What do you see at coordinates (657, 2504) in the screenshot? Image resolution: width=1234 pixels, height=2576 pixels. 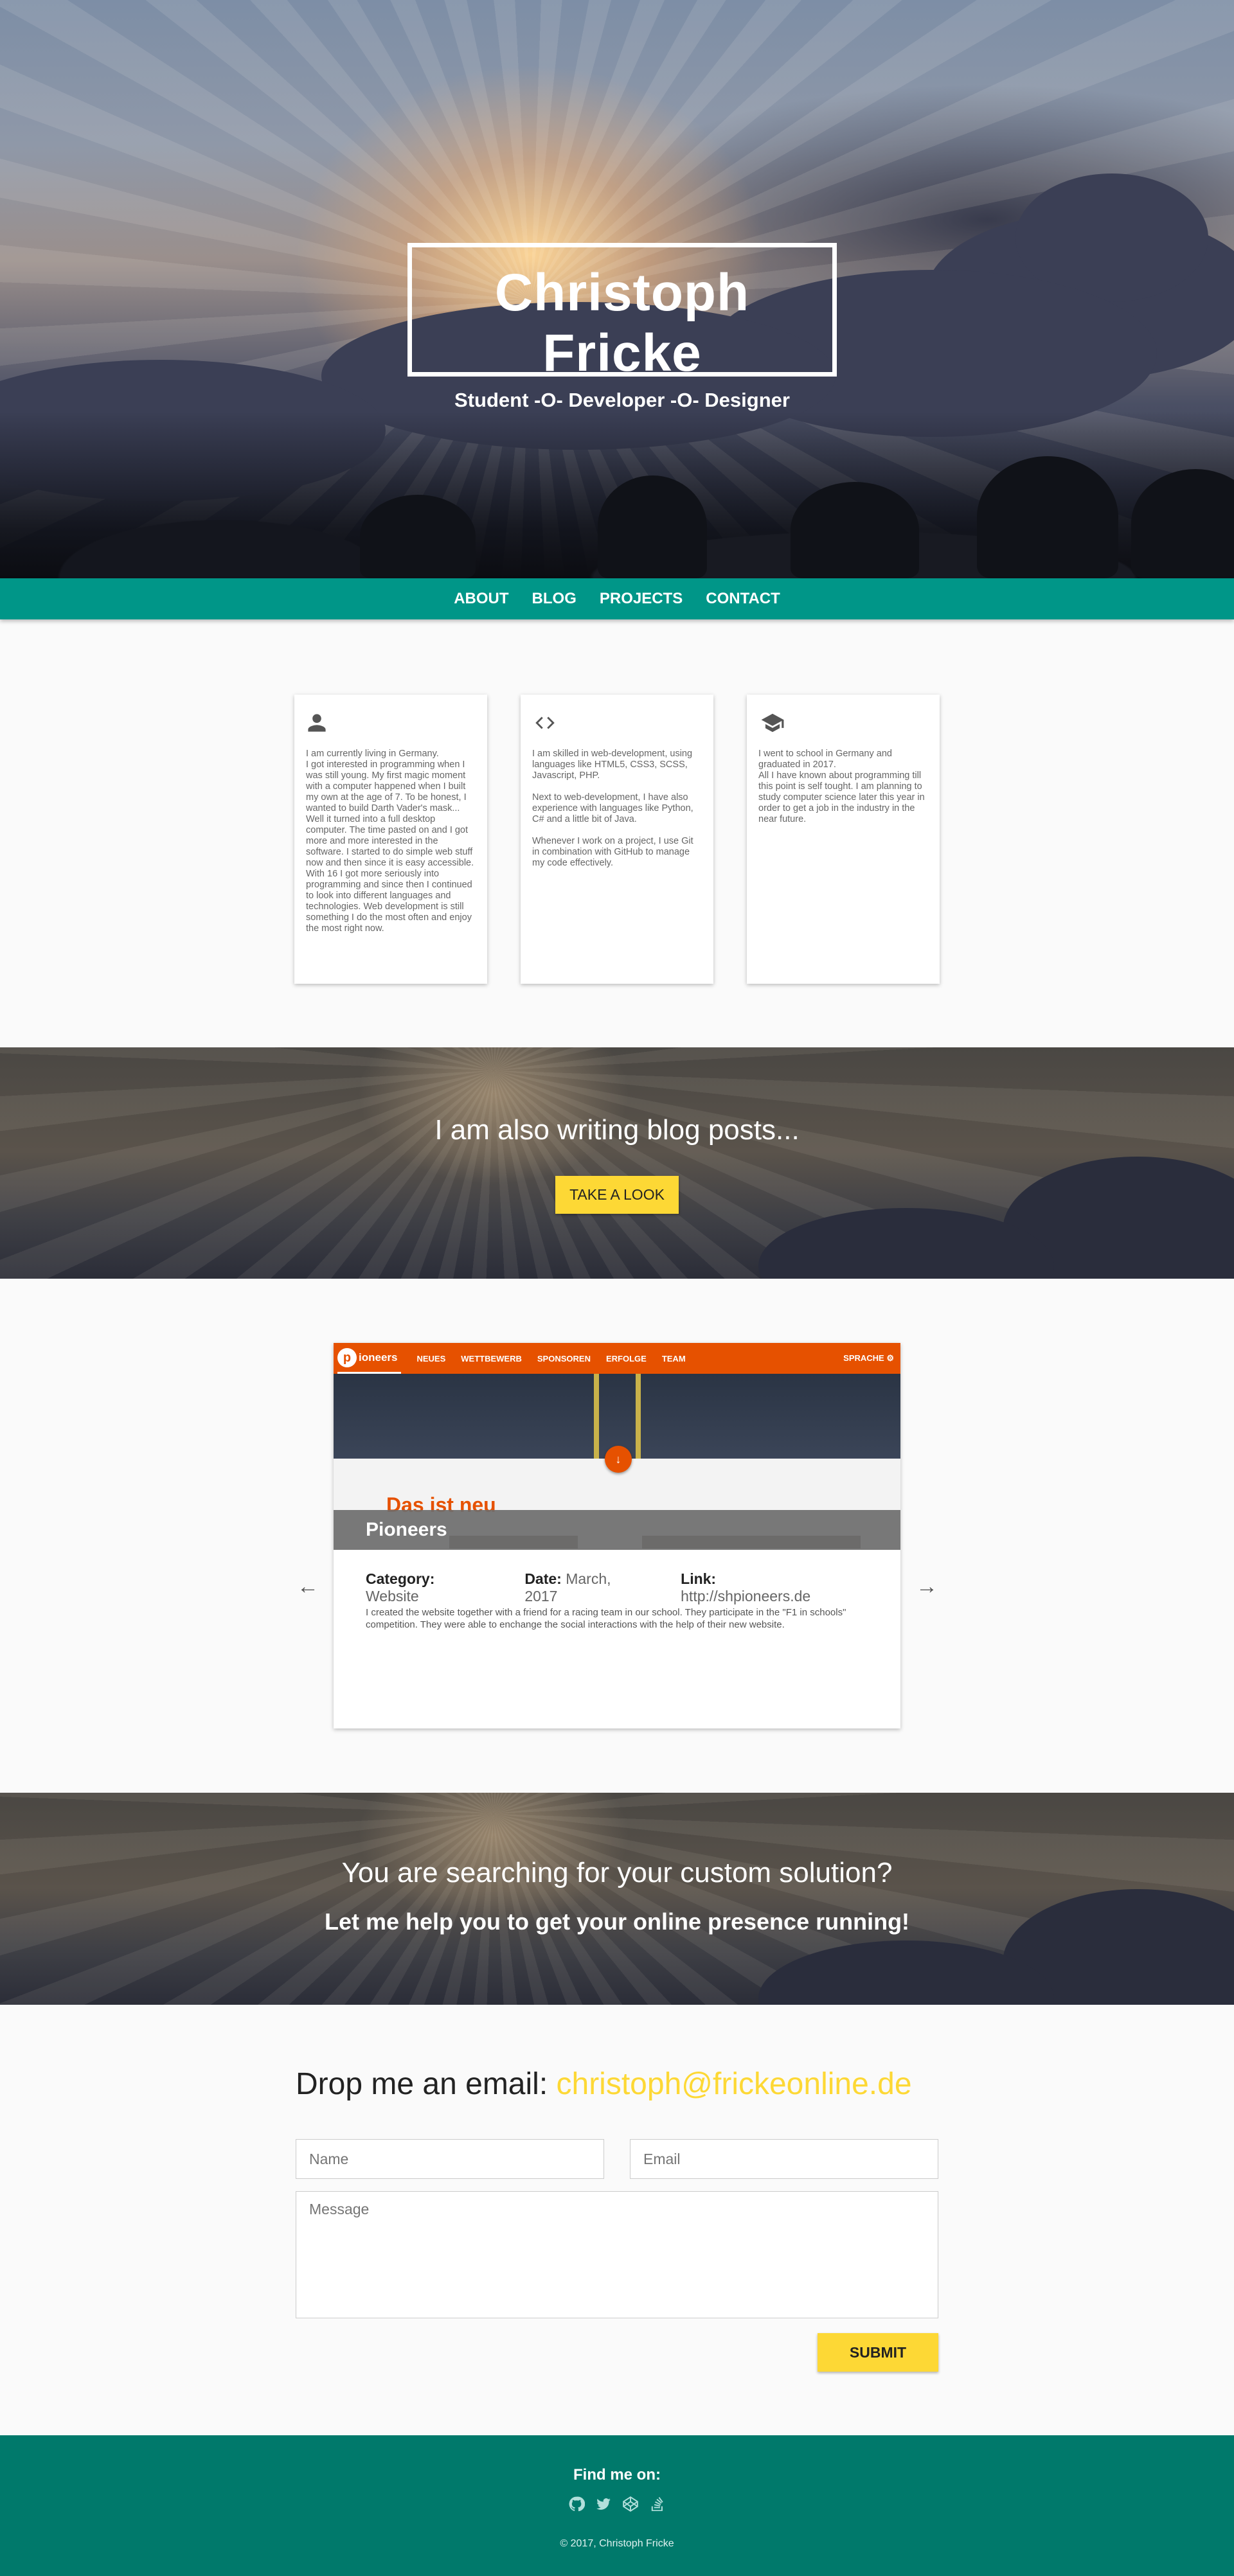 I see `stackoverflow-icon` at bounding box center [657, 2504].